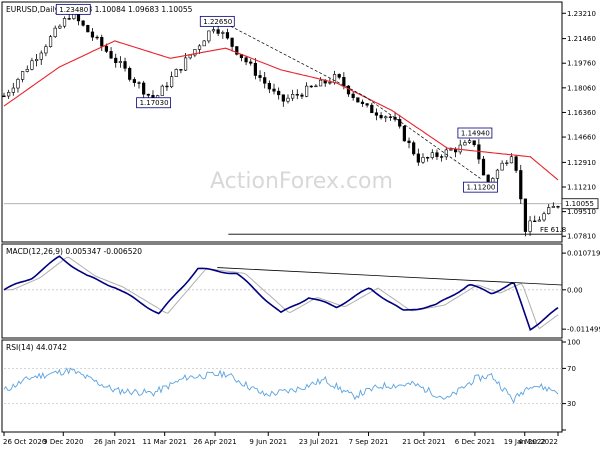 The image size is (600, 450). What do you see at coordinates (581, 14) in the screenshot?
I see `price-tick-label: 1.23210` at bounding box center [581, 14].